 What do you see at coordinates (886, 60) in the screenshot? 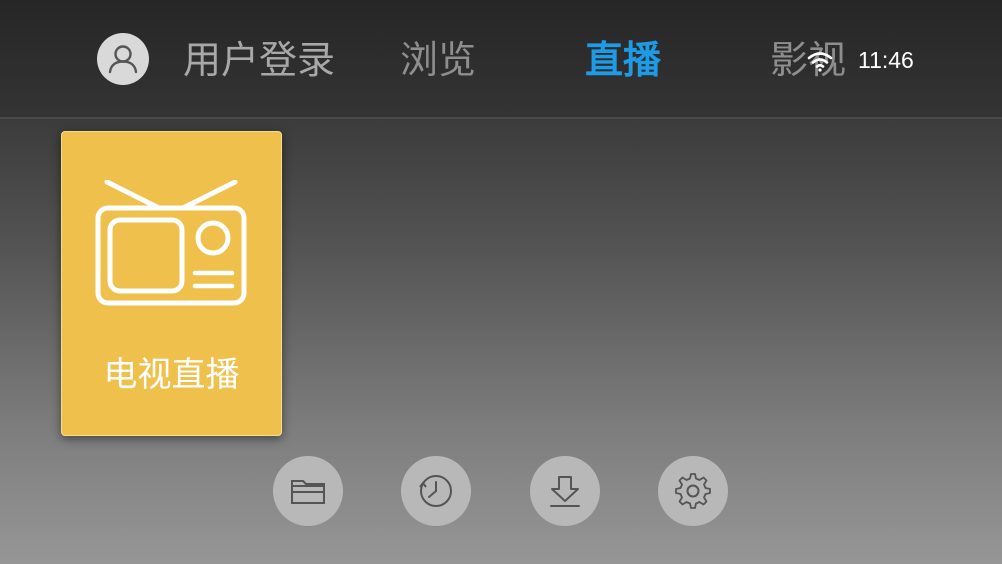
I see `status-clock: 11:46` at bounding box center [886, 60].